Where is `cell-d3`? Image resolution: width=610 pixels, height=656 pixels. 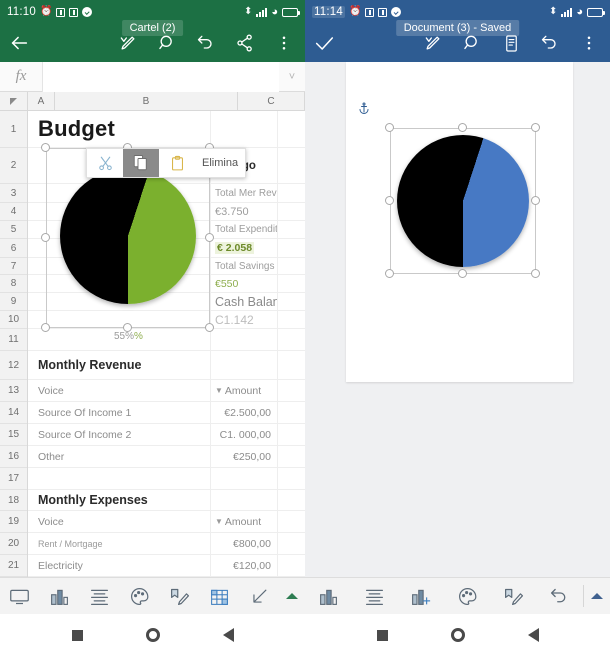 cell-d3 is located at coordinates (291, 193).